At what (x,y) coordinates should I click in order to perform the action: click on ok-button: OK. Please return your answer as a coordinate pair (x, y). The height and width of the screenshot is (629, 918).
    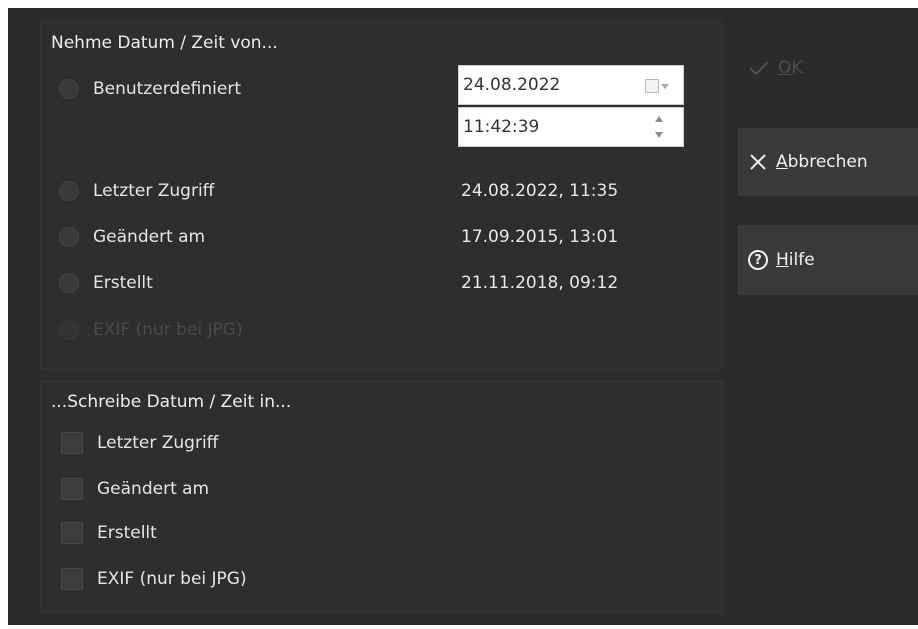
    Looking at the image, I should click on (828, 68).